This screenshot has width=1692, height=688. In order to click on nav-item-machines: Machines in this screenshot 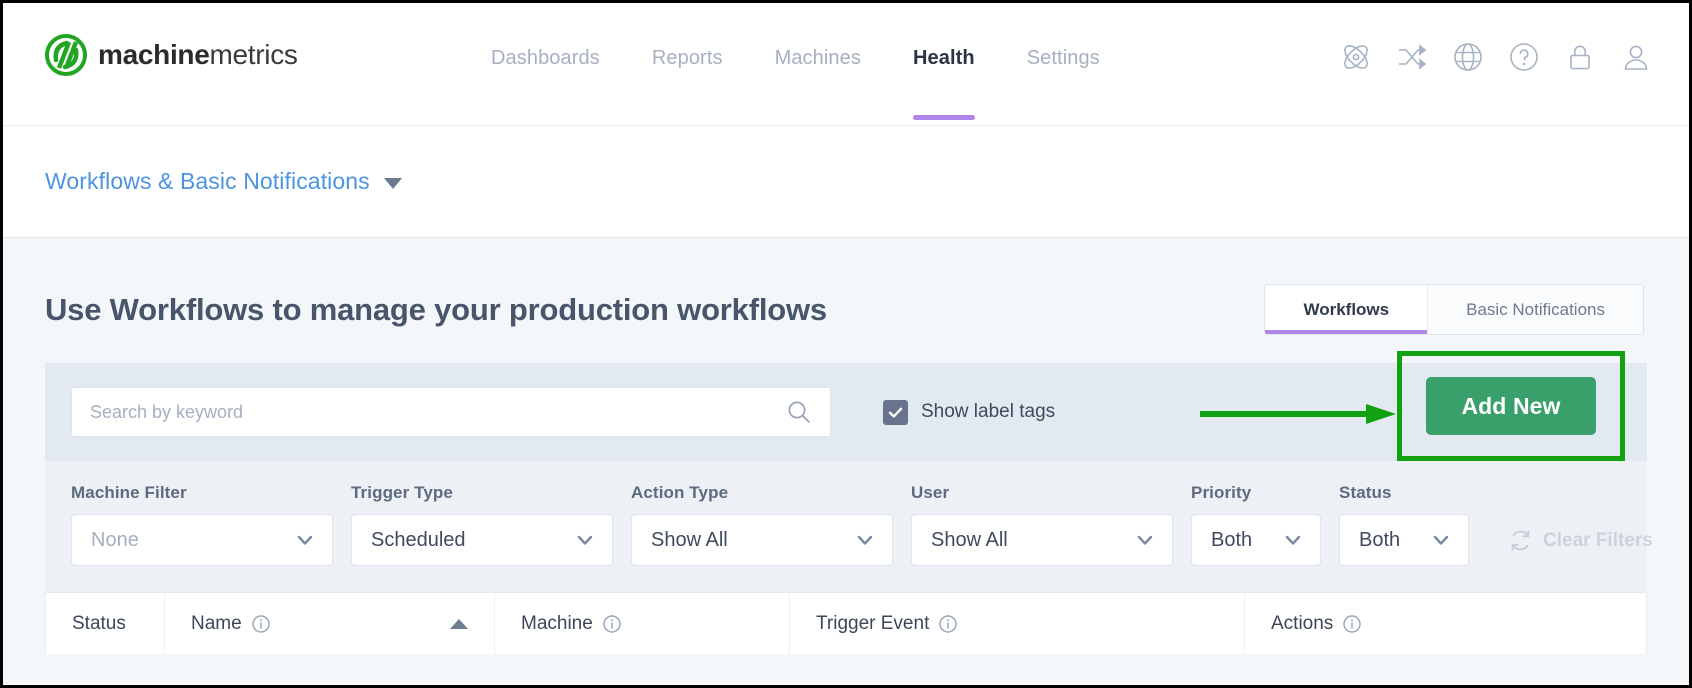, I will do `click(818, 64)`.